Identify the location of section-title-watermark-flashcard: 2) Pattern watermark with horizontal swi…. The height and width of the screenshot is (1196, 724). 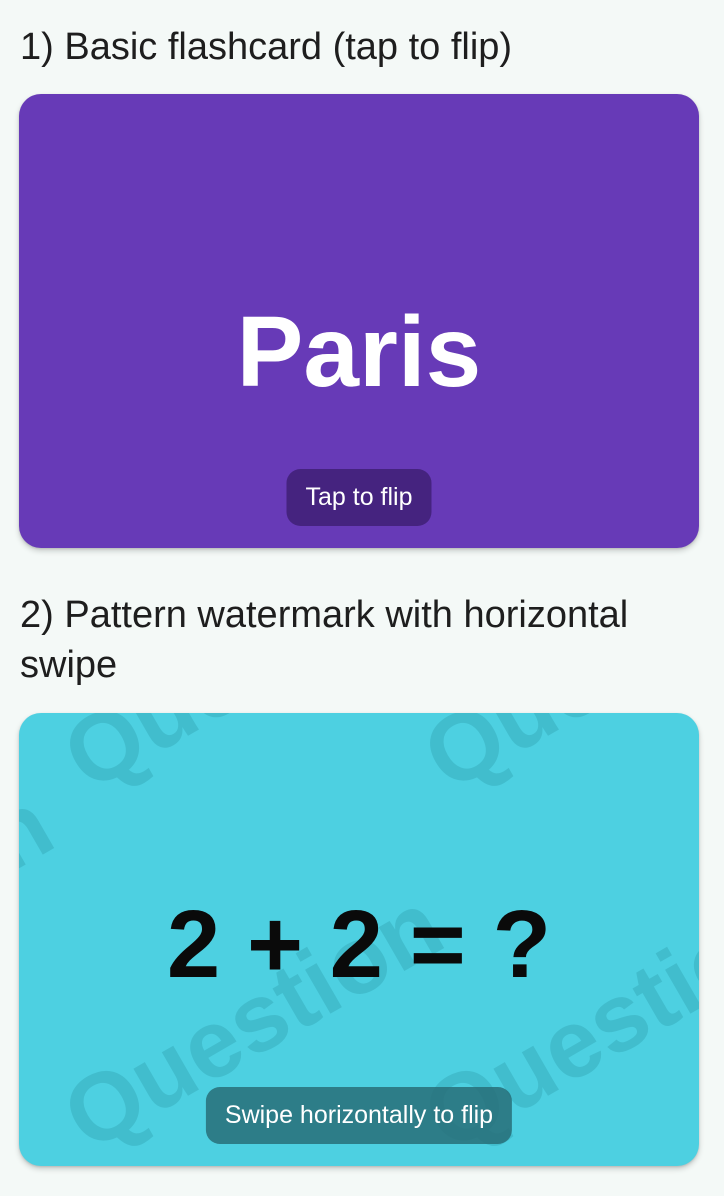
(324, 640).